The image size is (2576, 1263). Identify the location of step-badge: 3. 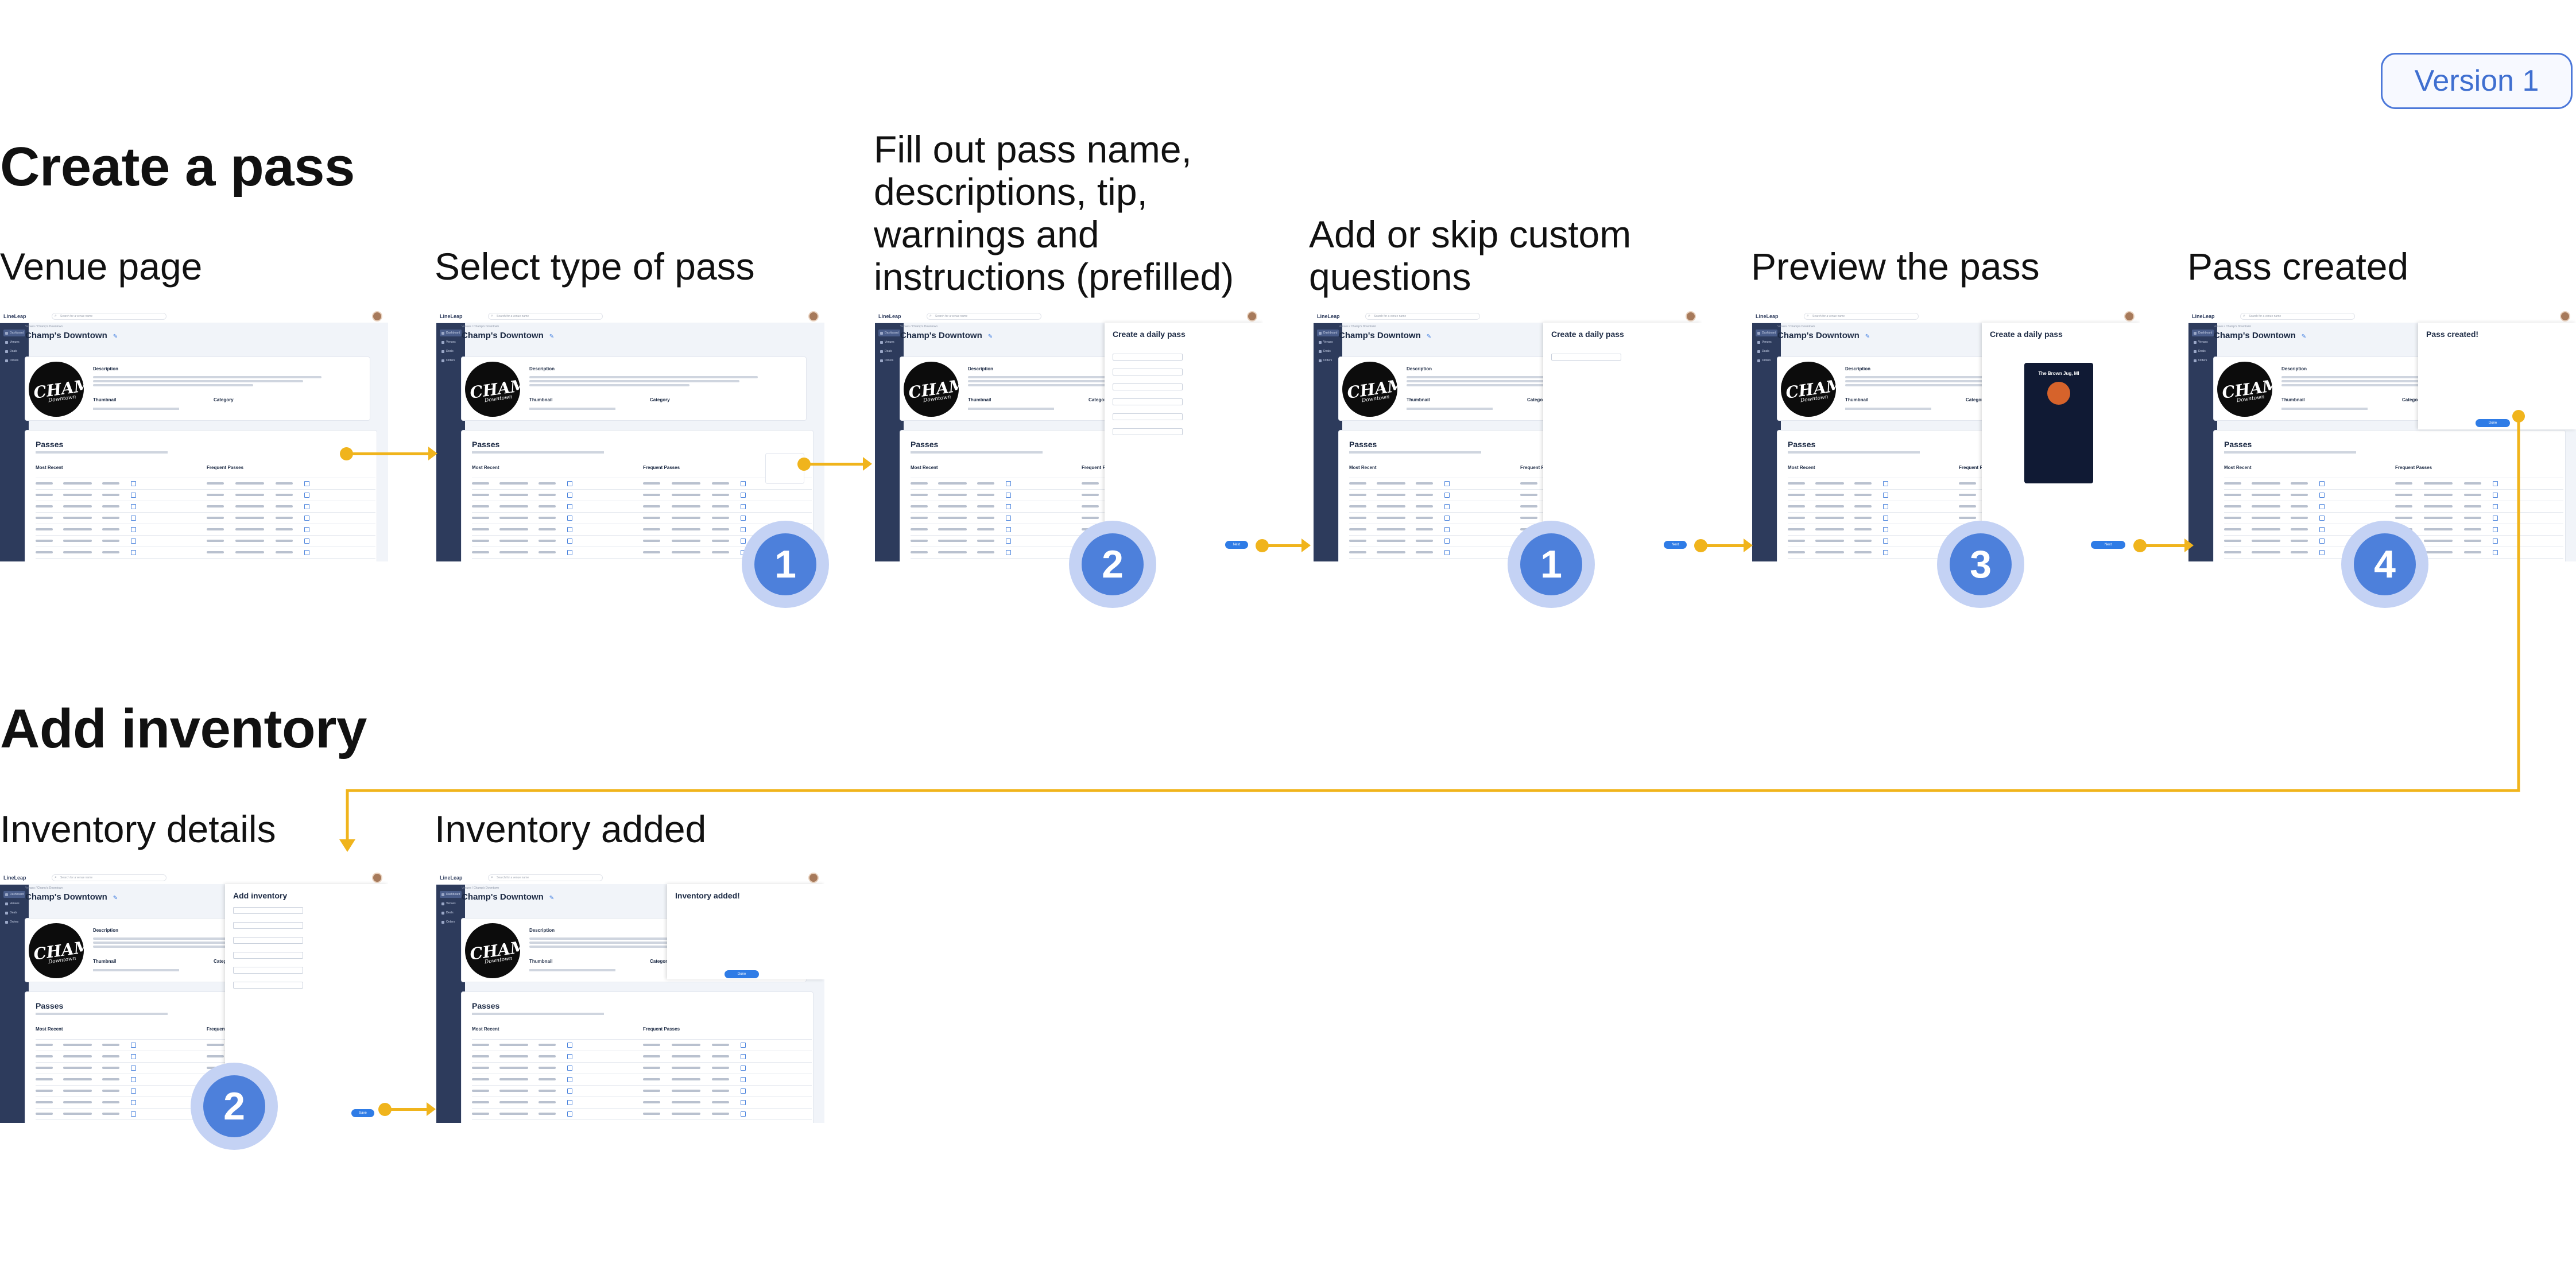
(1981, 564).